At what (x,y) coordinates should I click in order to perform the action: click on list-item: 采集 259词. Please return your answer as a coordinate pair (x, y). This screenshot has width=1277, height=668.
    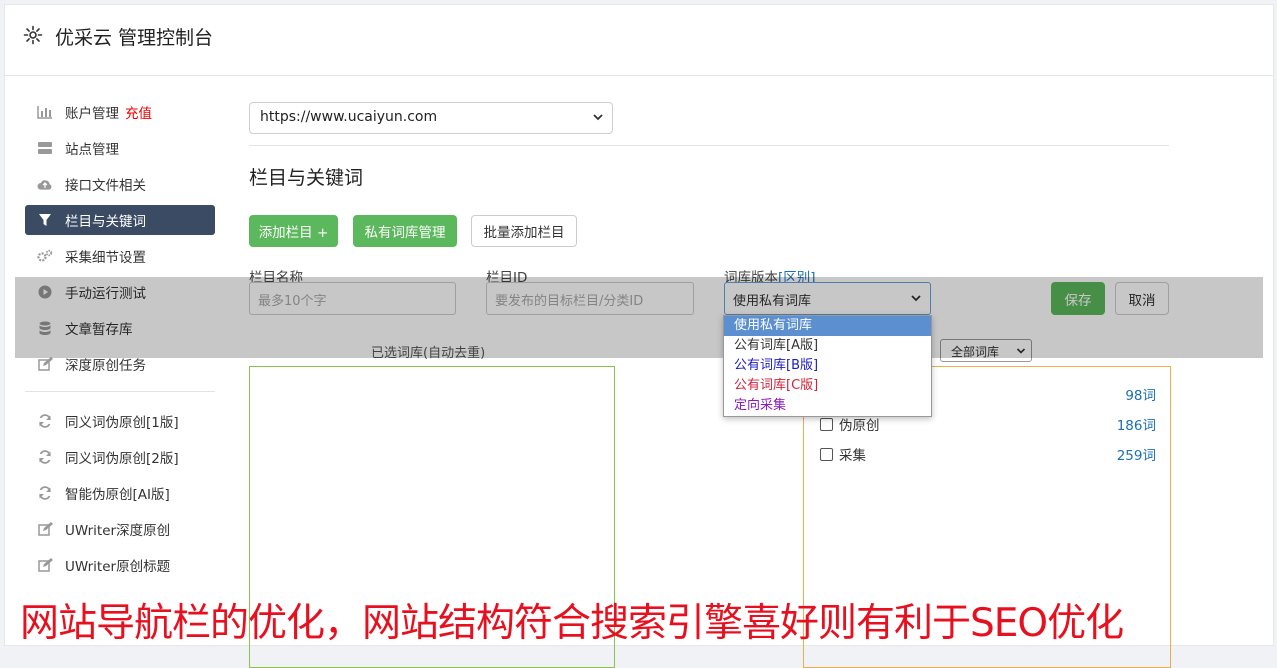
    Looking at the image, I should click on (988, 454).